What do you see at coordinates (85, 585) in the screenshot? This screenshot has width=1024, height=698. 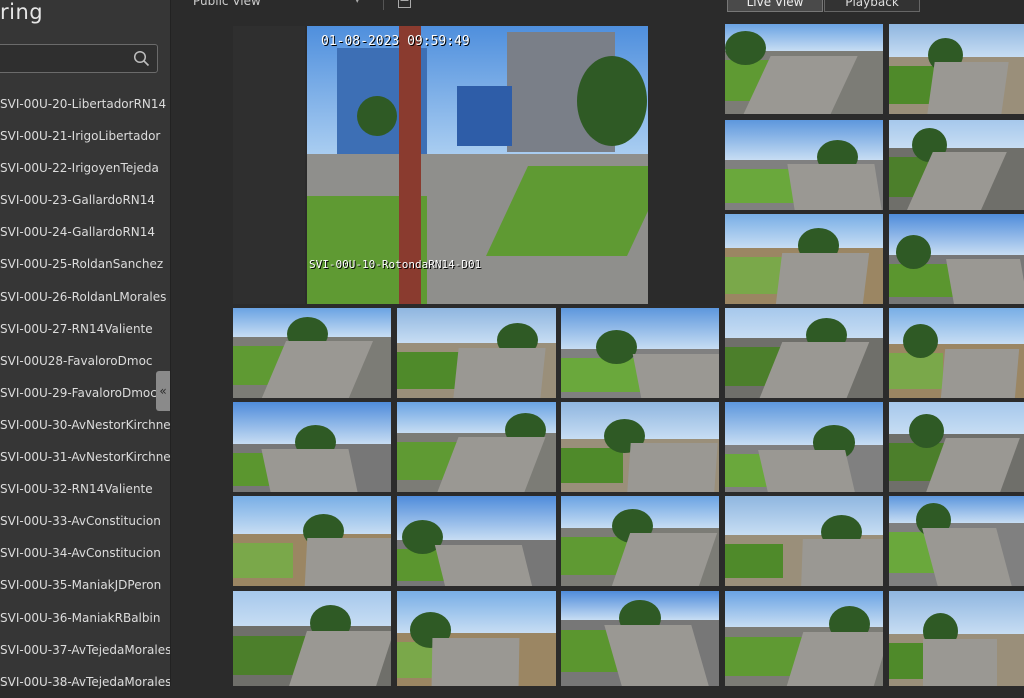 I see `camera-list-item: SVI-00U-35-ManiakJDPeron` at bounding box center [85, 585].